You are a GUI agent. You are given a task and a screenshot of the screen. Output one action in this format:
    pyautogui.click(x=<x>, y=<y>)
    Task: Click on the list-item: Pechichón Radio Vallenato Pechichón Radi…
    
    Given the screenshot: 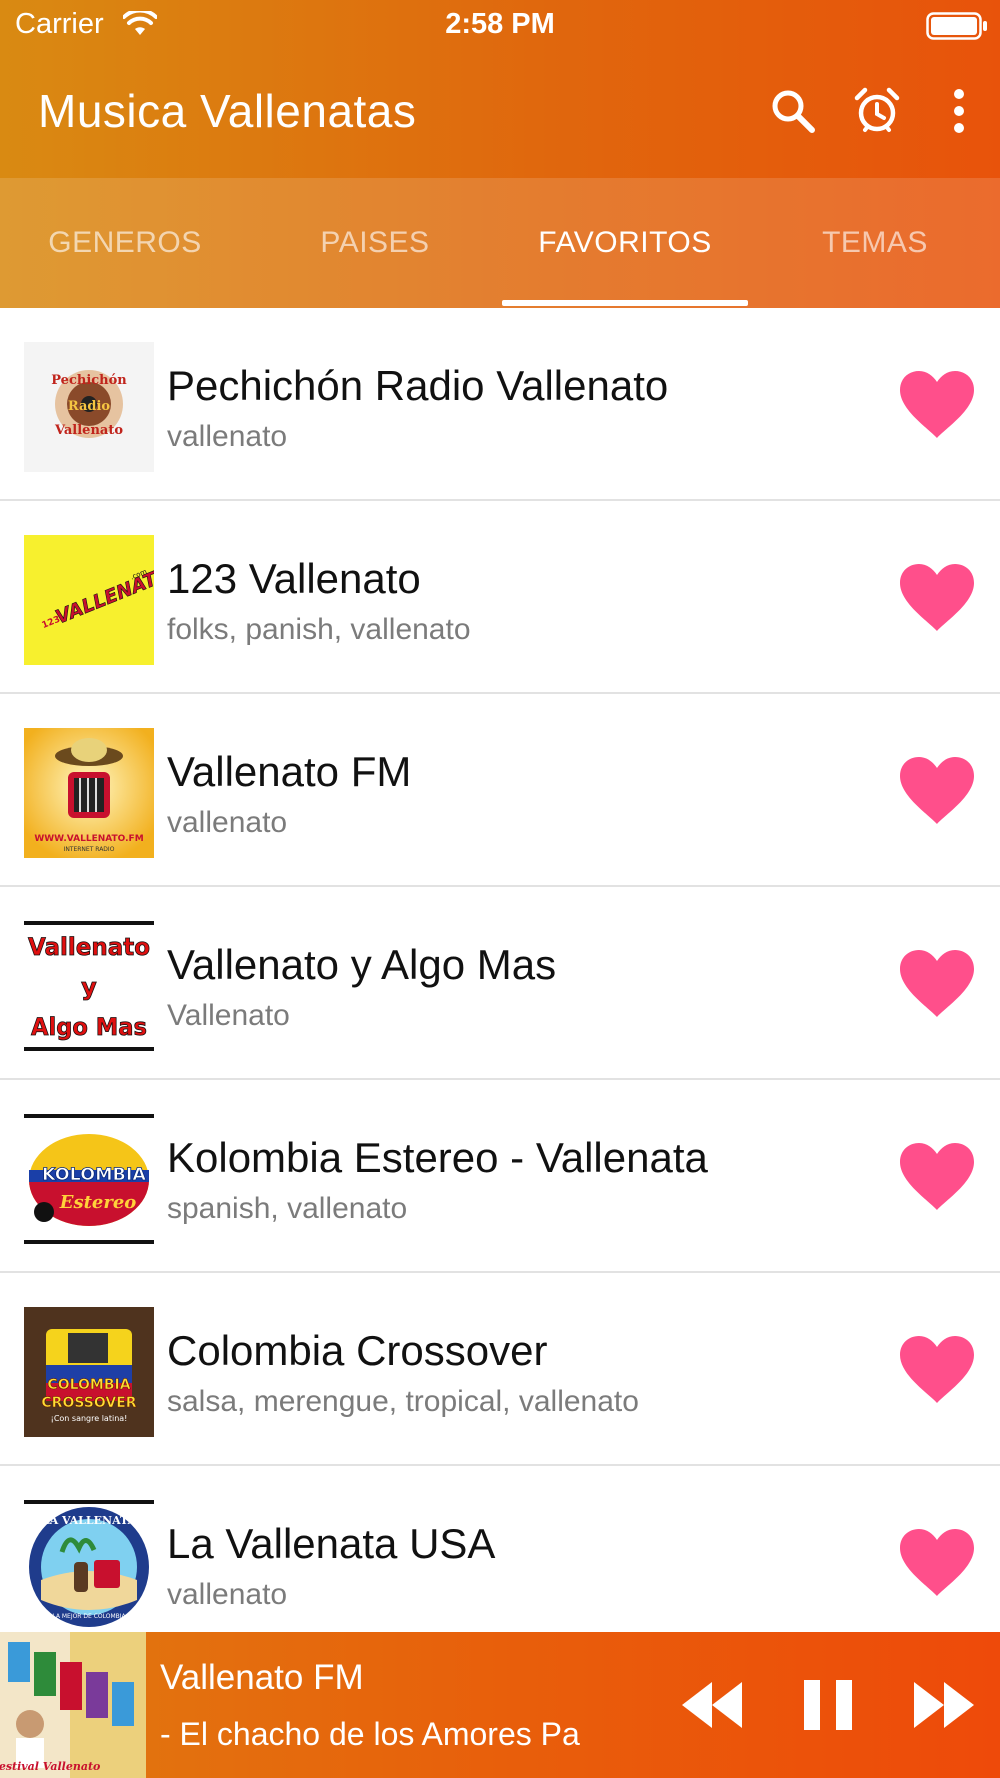 What is the action you would take?
    pyautogui.click(x=500, y=404)
    